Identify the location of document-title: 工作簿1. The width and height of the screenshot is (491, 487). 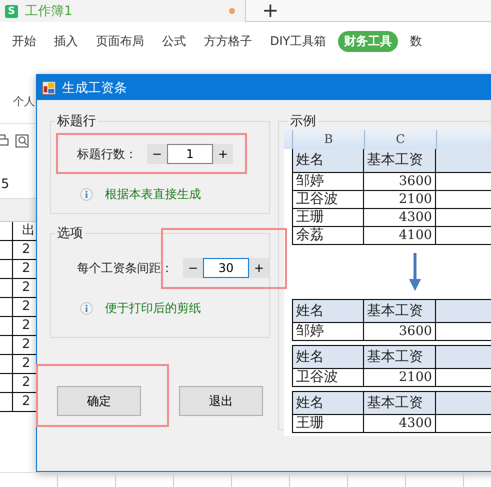
(48, 11).